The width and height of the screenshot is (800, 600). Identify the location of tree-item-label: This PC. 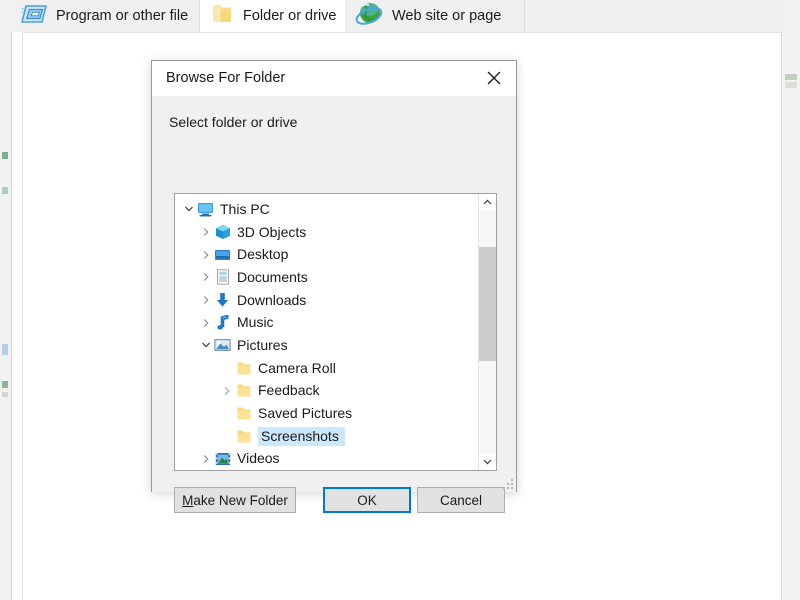
(245, 208).